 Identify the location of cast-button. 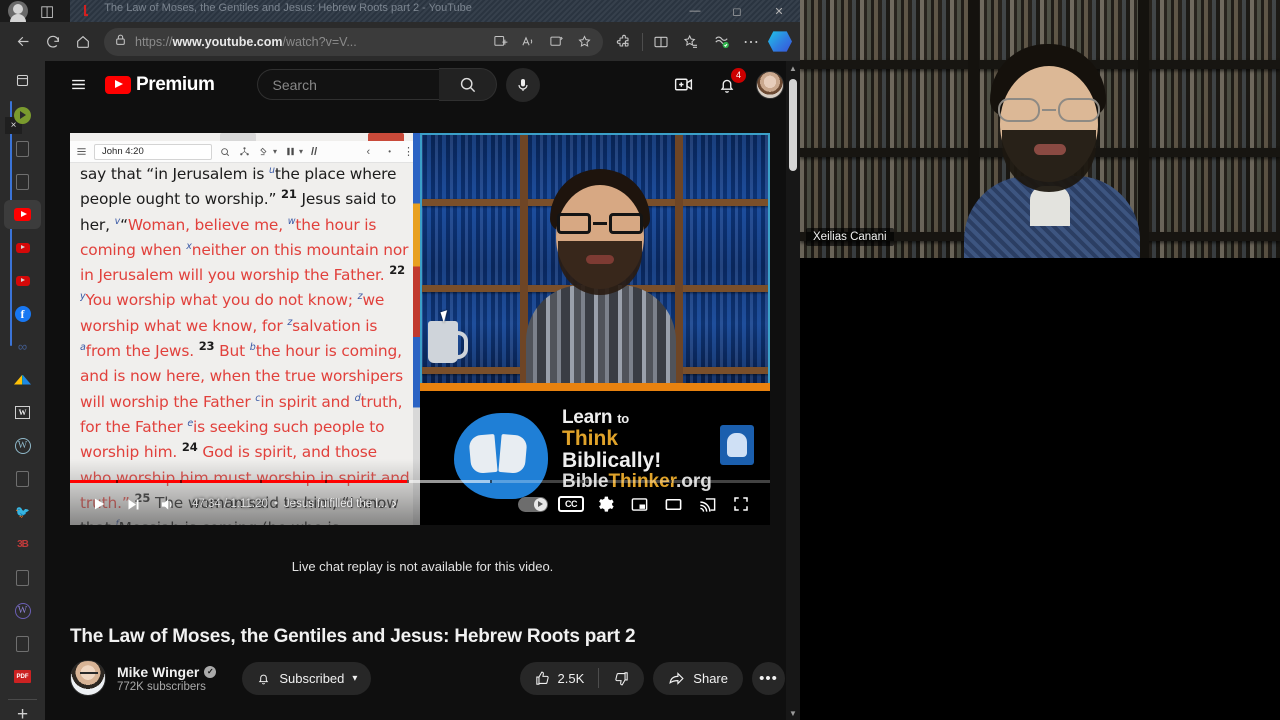
(707, 504).